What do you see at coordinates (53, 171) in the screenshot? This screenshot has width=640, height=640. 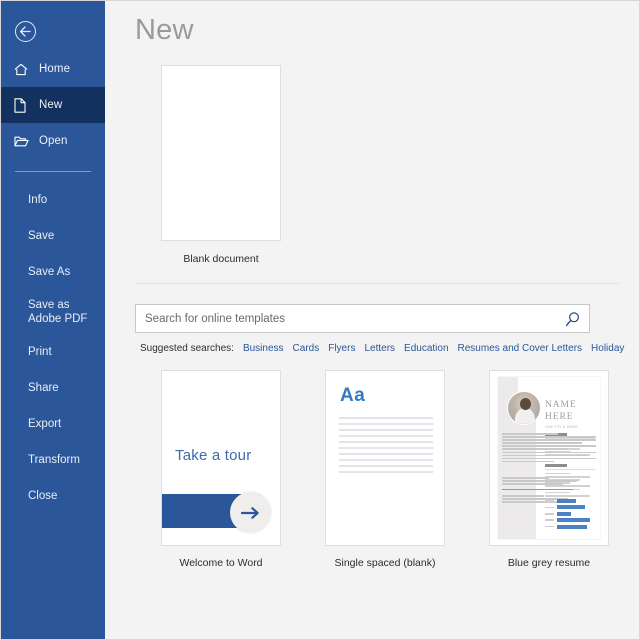 I see `sidebar-divider` at bounding box center [53, 171].